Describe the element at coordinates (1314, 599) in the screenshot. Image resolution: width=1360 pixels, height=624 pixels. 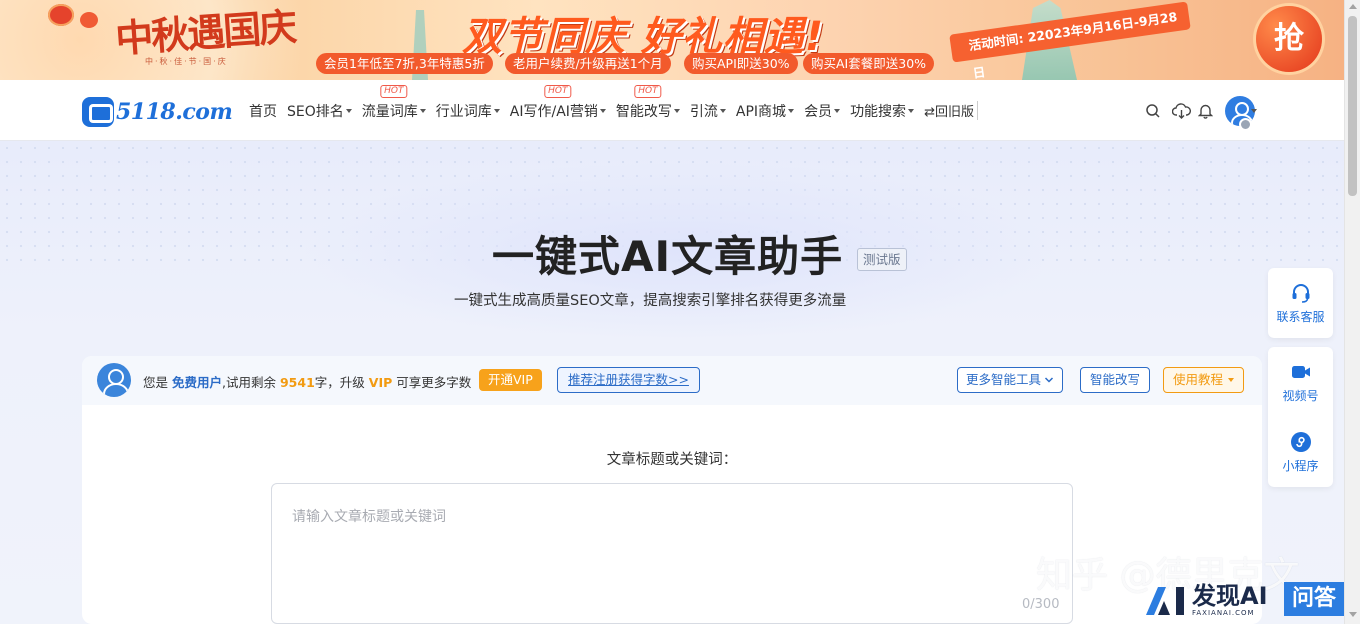
I see `faxianai-qa-badge: 问答` at that location.